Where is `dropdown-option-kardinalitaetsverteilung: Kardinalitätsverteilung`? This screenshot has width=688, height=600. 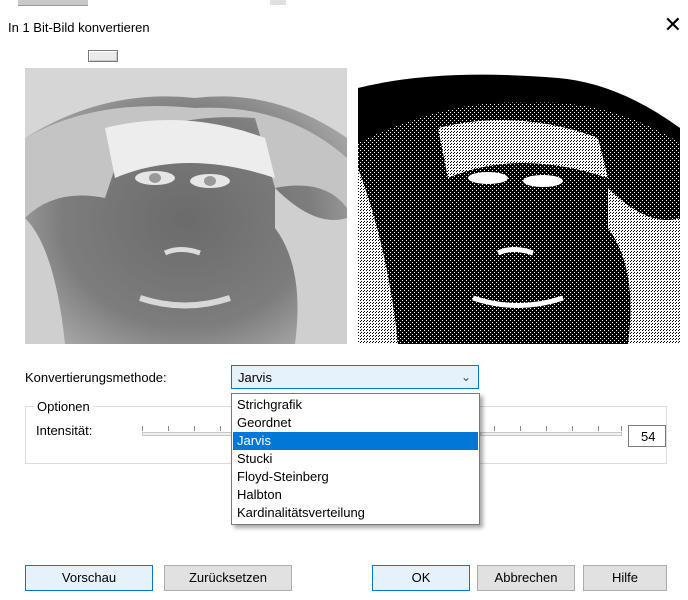 dropdown-option-kardinalitaetsverteilung: Kardinalitätsverteilung is located at coordinates (355, 513).